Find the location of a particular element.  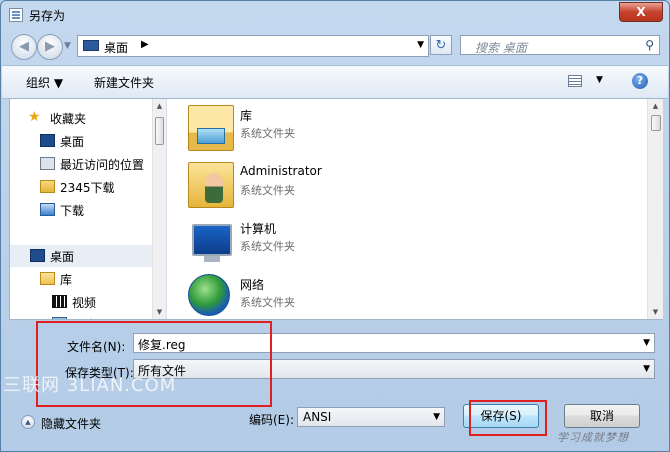

help-icon: ? is located at coordinates (640, 81).